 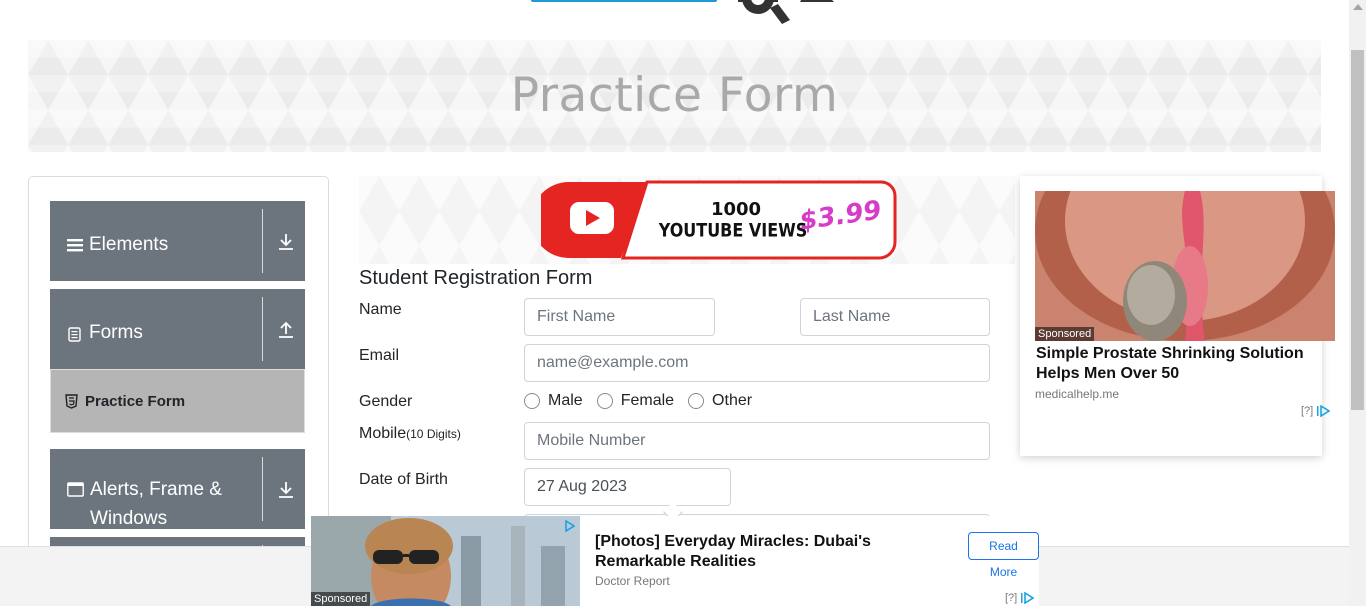 I want to click on document-icon, so click(x=74, y=334).